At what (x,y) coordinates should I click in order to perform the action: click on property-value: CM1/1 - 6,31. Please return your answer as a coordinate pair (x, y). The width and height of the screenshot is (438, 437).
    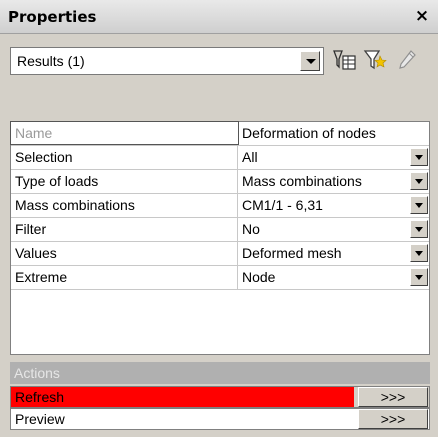
    Looking at the image, I should click on (333, 205).